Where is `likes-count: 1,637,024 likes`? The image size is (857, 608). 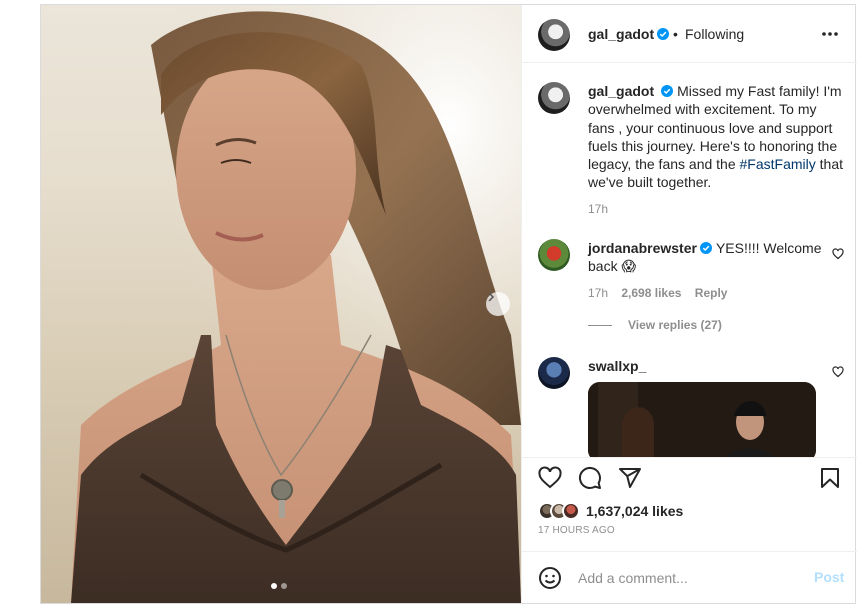 likes-count: 1,637,024 likes is located at coordinates (634, 511).